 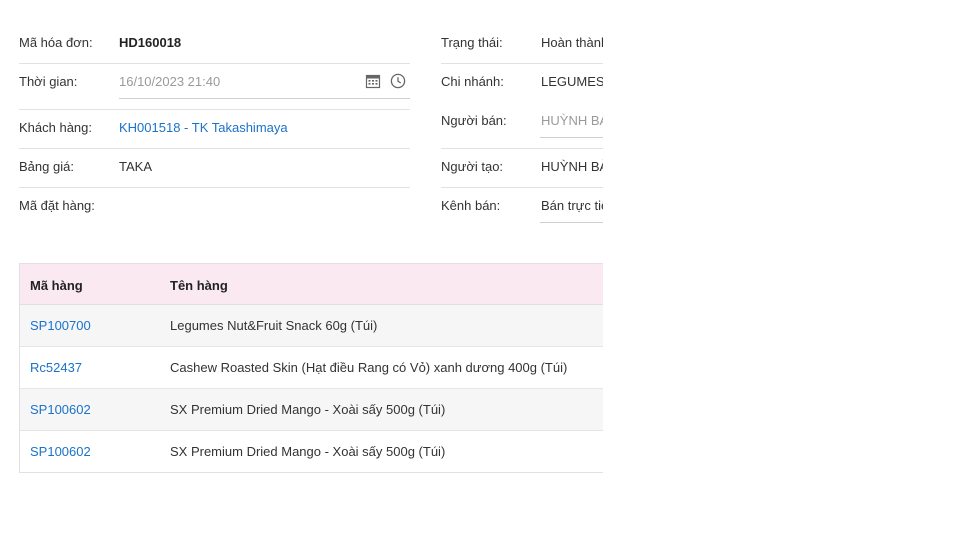 What do you see at coordinates (56, 127) in the screenshot?
I see `customer-label: Khách hàng:` at bounding box center [56, 127].